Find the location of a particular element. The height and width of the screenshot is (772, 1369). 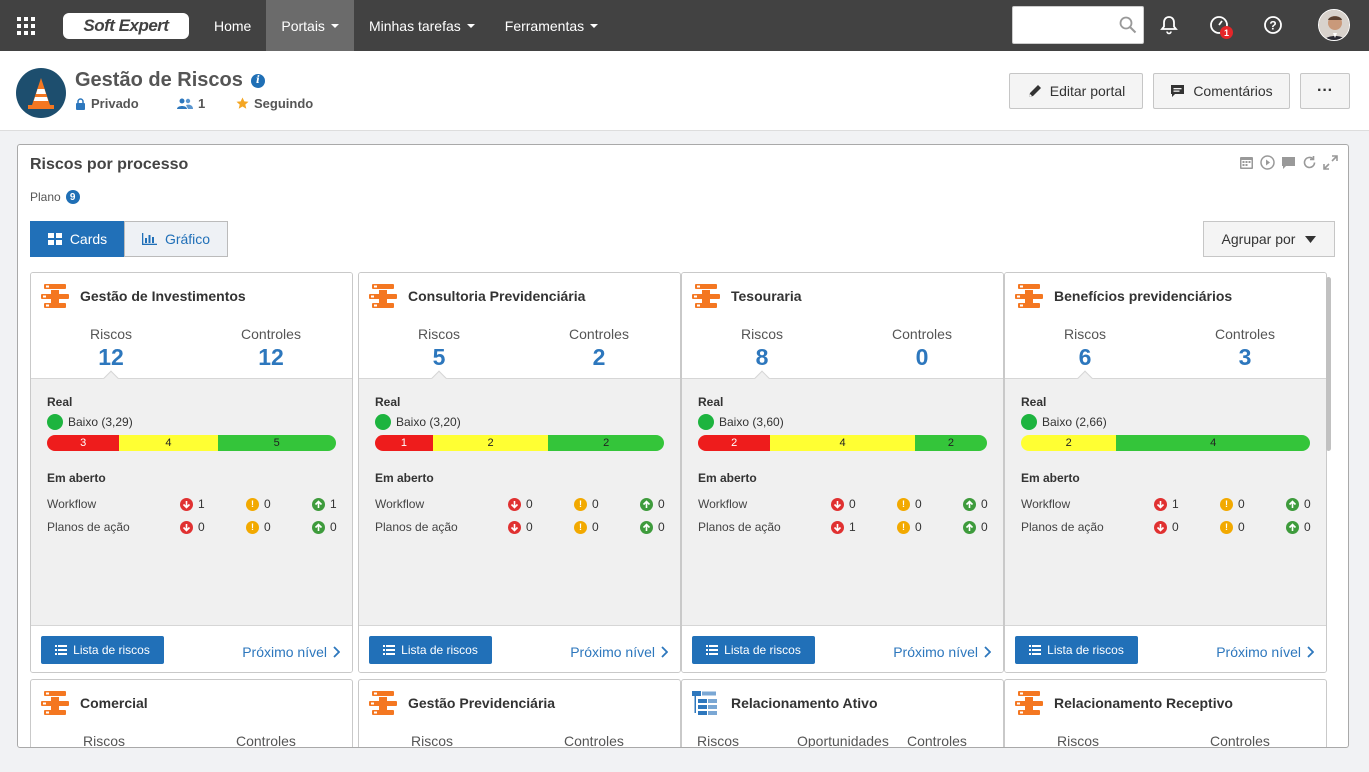

refresh-icon is located at coordinates (1309, 162).